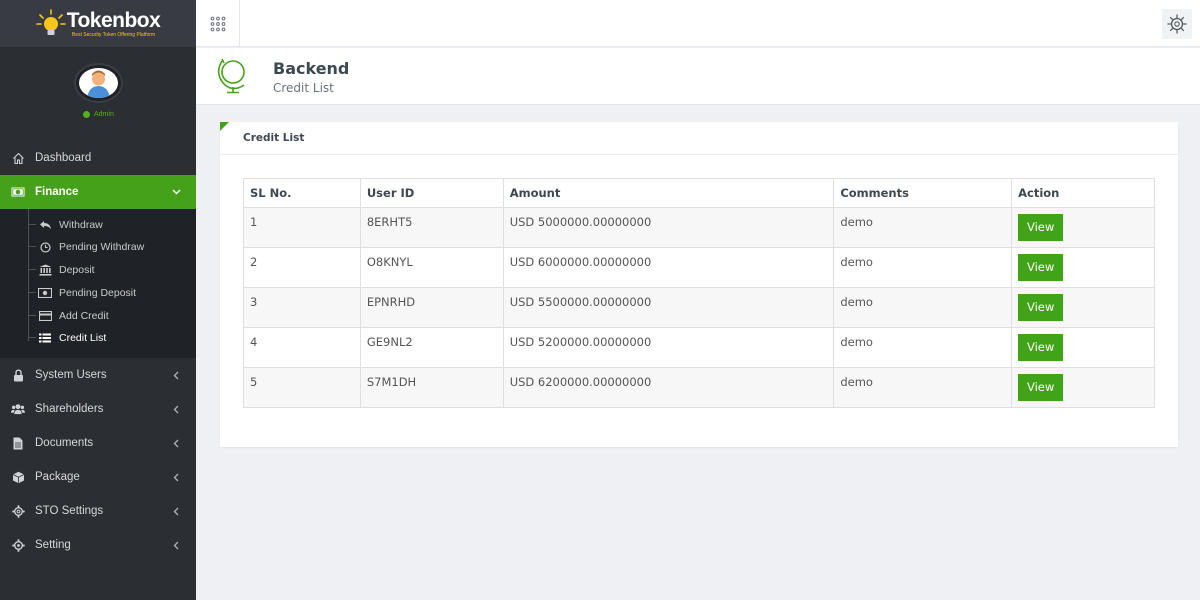 The image size is (1200, 600). What do you see at coordinates (18, 158) in the screenshot?
I see `home-icon` at bounding box center [18, 158].